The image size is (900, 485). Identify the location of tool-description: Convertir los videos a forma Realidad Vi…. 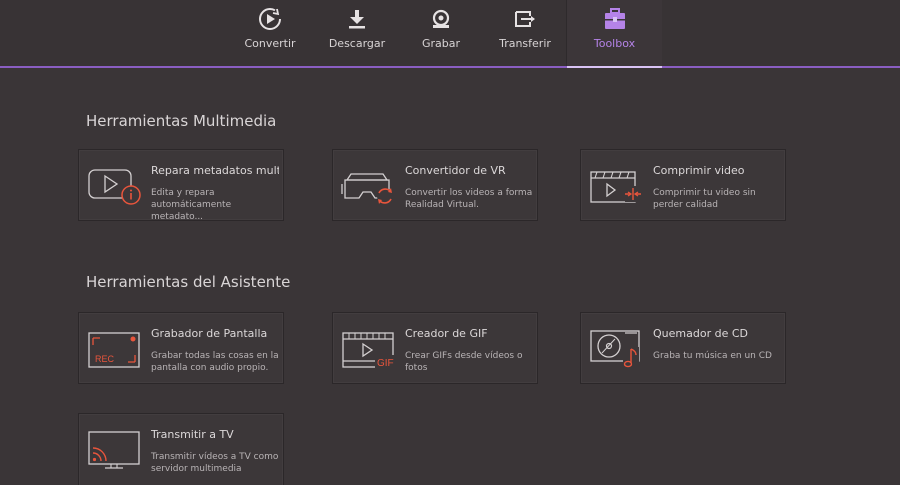
(469, 199).